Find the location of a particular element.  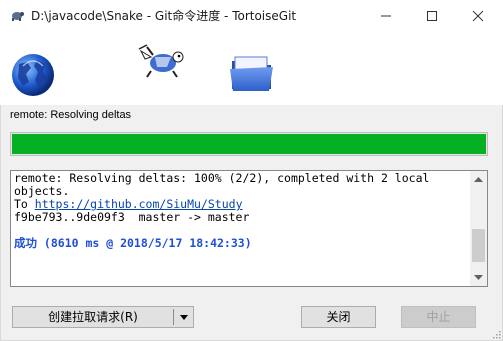

create-pull-request-label: 创建拉取请求(R) is located at coordinates (93, 317).